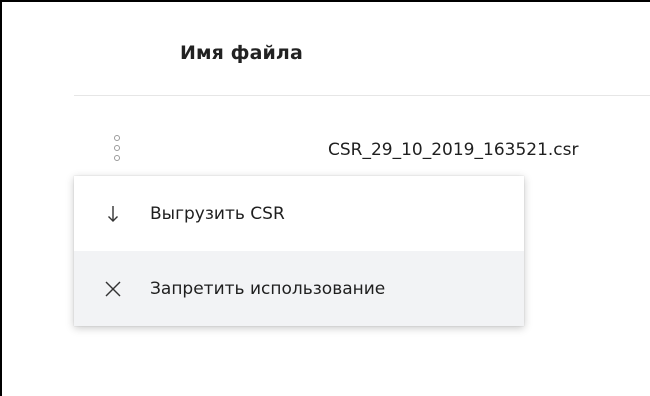  Describe the element at coordinates (217, 213) in the screenshot. I see `menu-item-label: Выгрузить CSR` at that location.